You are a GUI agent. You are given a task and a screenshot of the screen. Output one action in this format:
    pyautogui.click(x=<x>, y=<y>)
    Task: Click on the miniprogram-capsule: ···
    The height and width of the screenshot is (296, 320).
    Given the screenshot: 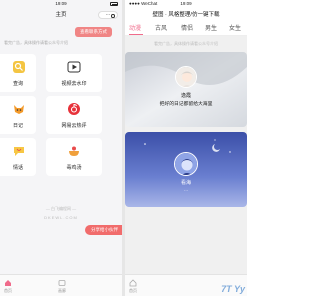 What is the action you would take?
    pyautogui.click(x=108, y=15)
    